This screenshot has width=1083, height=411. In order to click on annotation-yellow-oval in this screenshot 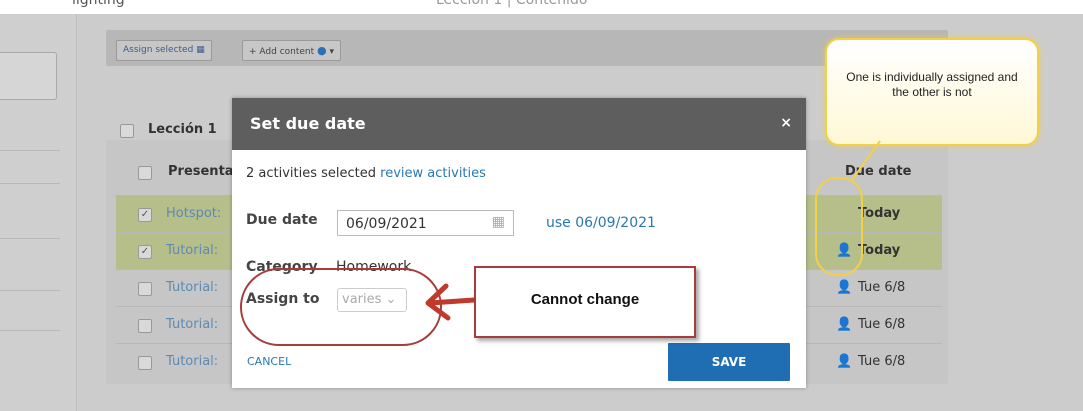, I will do `click(839, 226)`.